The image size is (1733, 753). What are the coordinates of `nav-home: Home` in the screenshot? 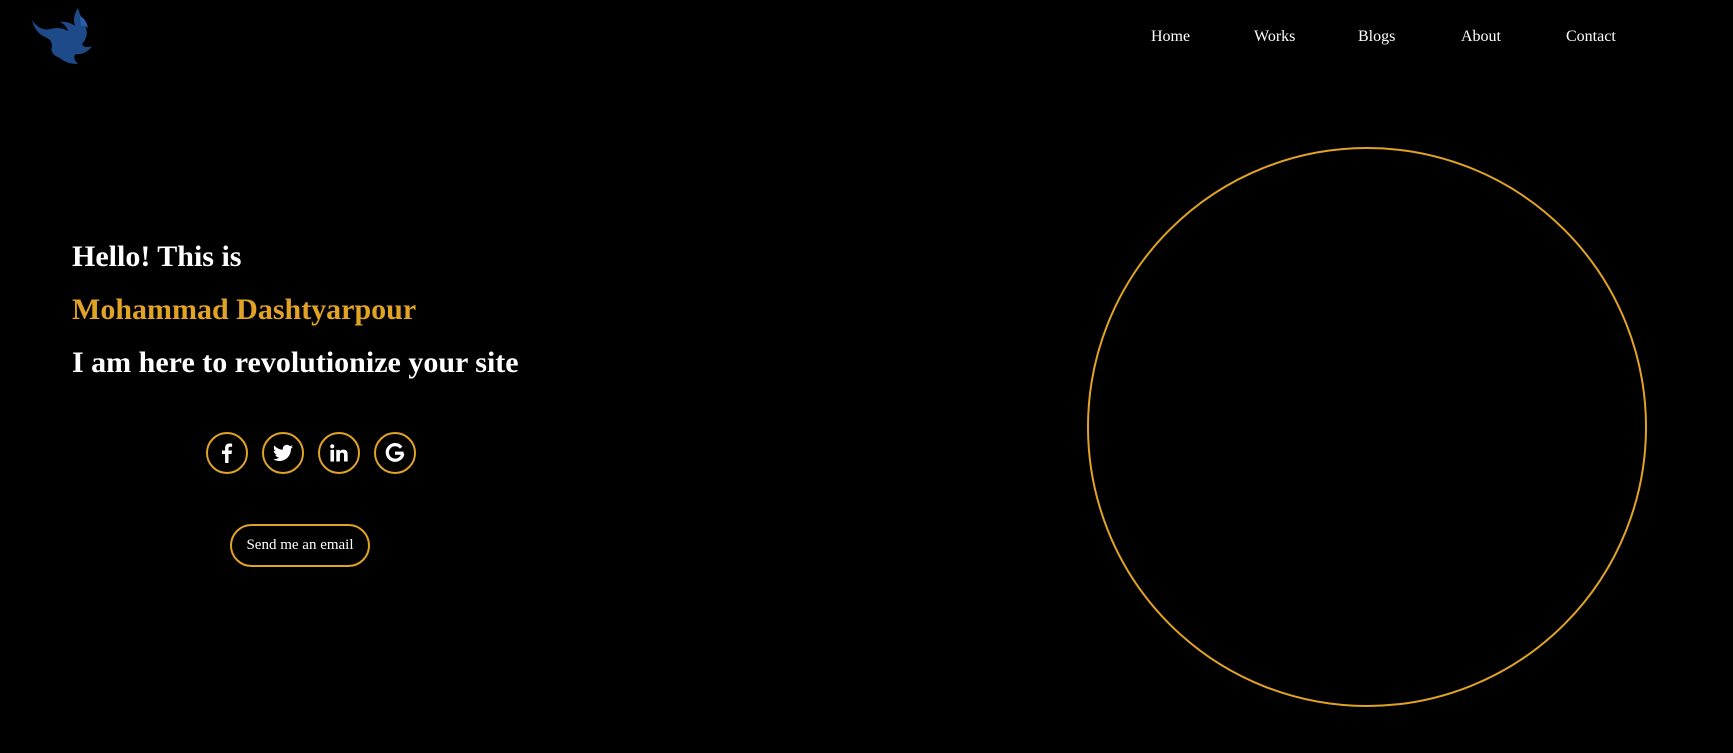 It's located at (1170, 37).